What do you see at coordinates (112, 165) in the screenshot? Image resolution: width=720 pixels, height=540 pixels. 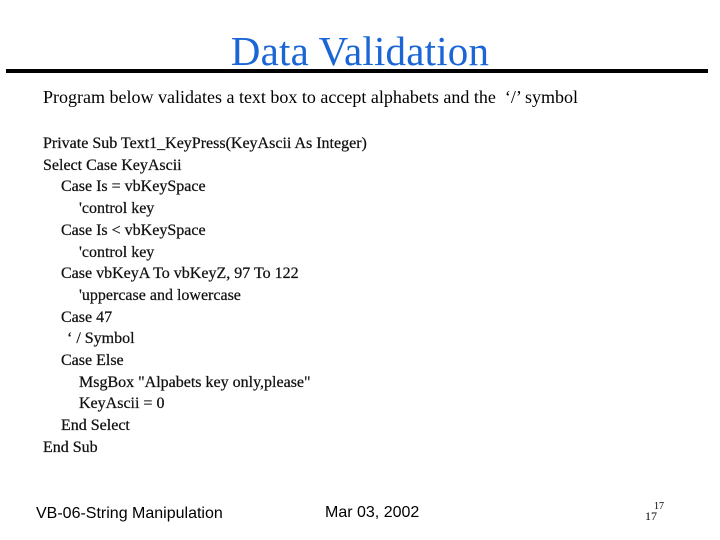 I see `code-line: Select Case KeyAscii` at bounding box center [112, 165].